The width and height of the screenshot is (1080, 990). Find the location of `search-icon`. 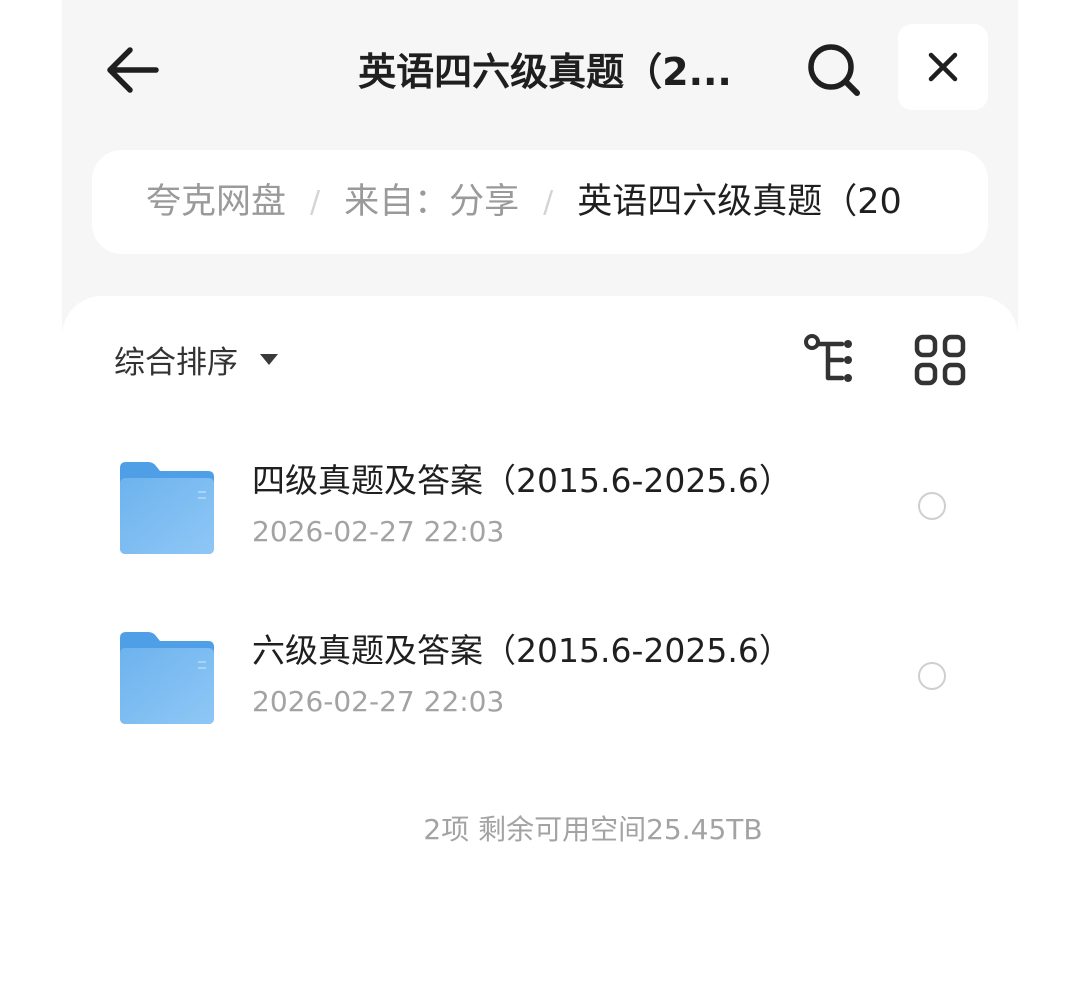

search-icon is located at coordinates (834, 70).